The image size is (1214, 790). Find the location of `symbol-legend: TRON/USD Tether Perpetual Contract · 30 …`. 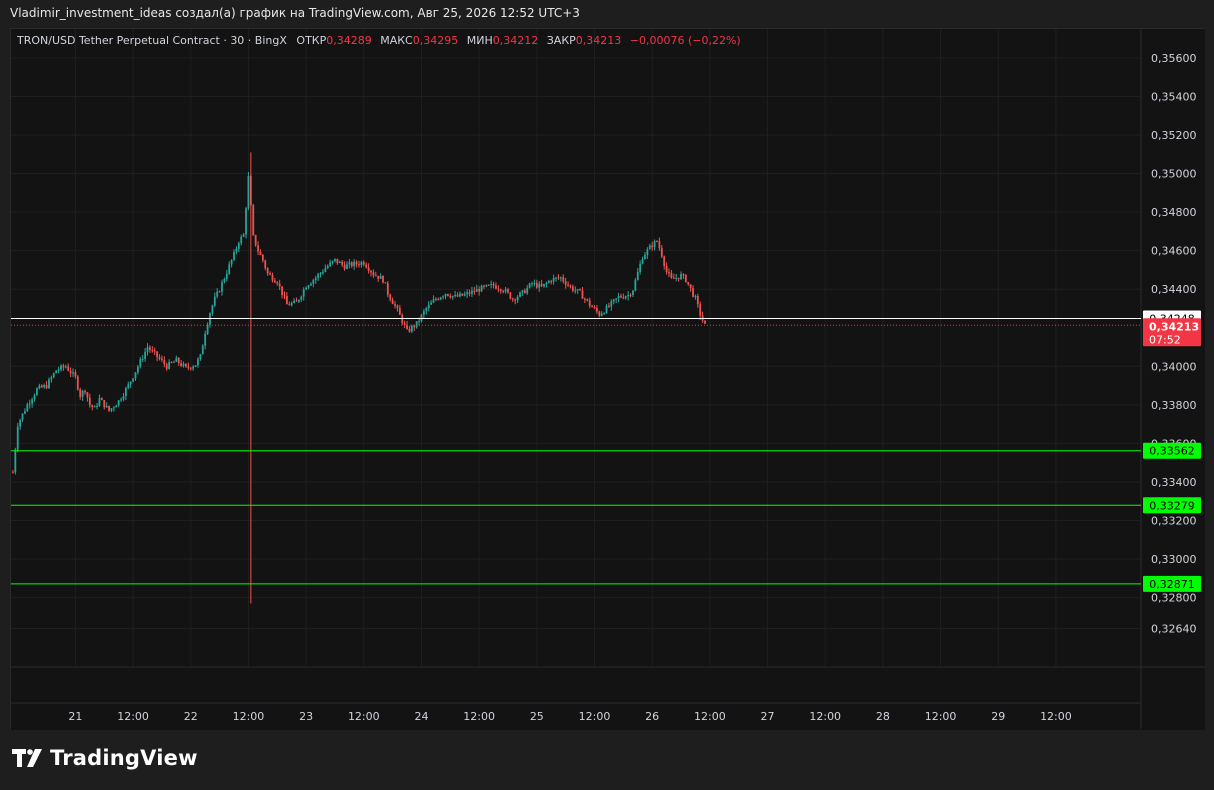

symbol-legend: TRON/USD Tether Perpetual Contract · 30 … is located at coordinates (379, 40).